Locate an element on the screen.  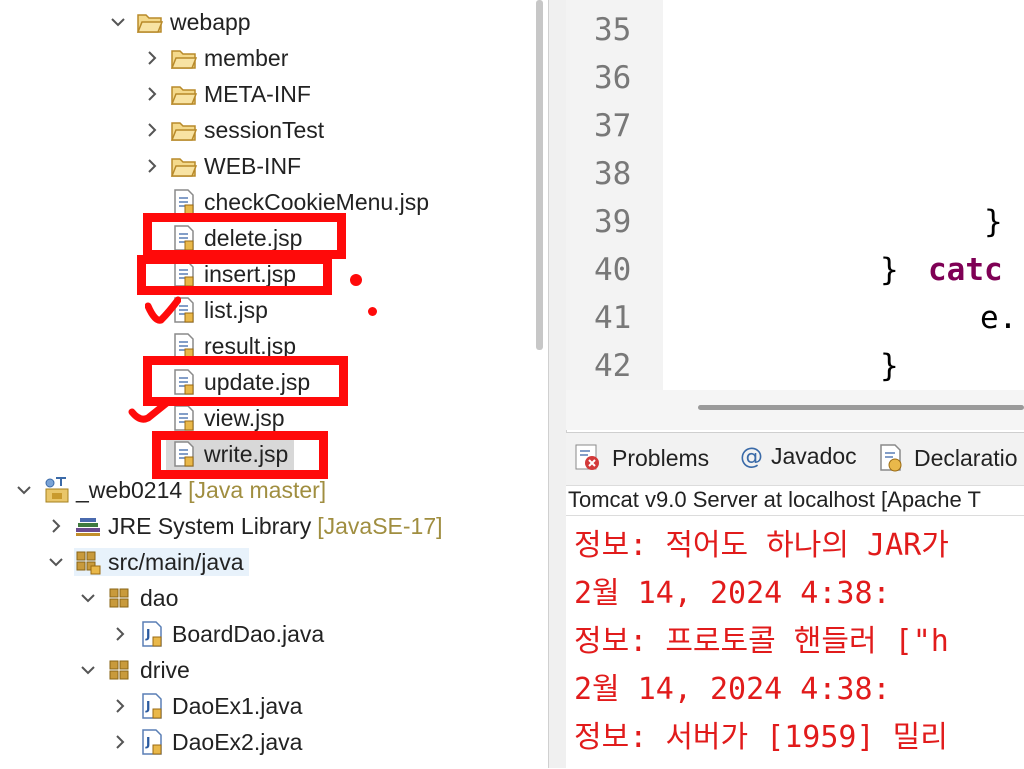
panel-tab-bar: Problems @ Javadoc Declaratio is located at coordinates (795, 459).